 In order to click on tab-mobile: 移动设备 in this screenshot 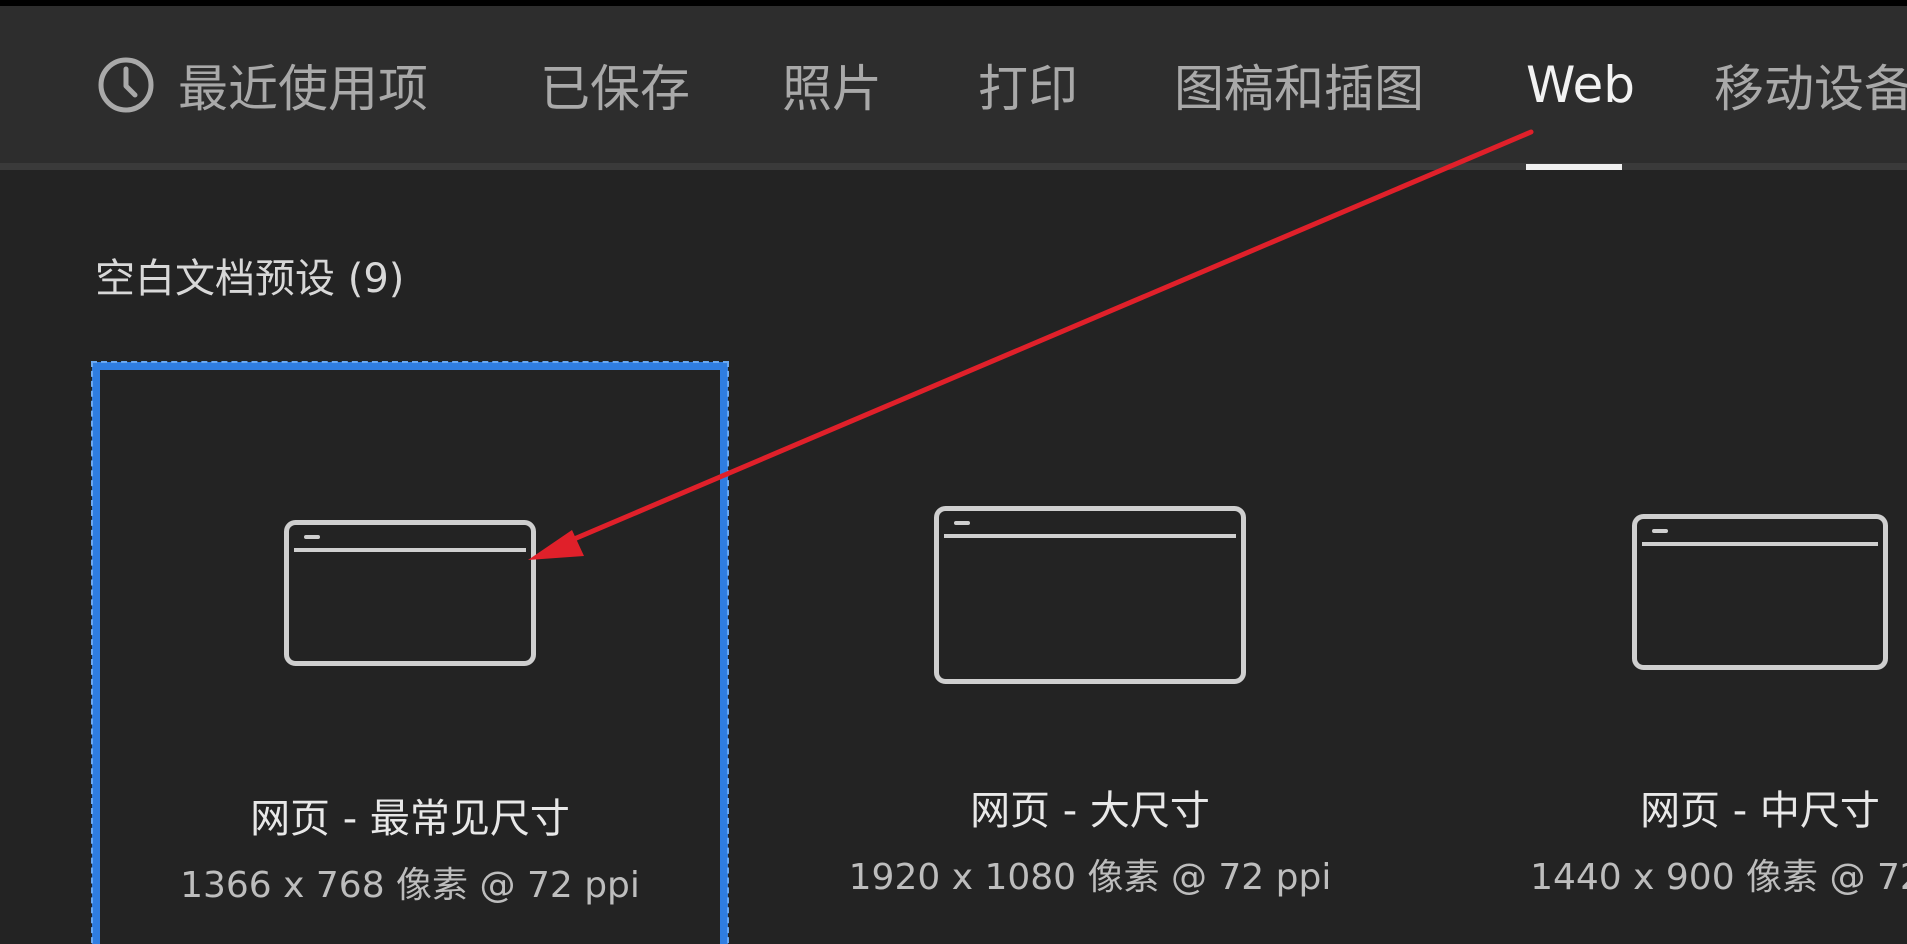, I will do `click(1810, 85)`.